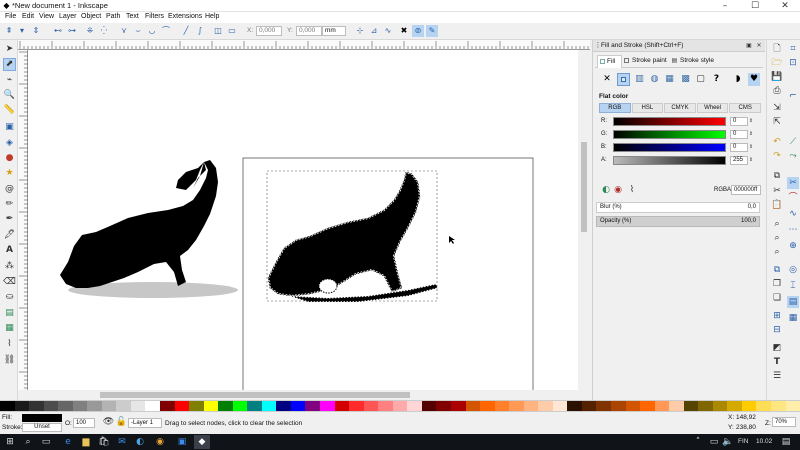 Image resolution: width=800 pixels, height=450 pixels. Describe the element at coordinates (793, 270) in the screenshot. I see `snap-rotation-icon: ◎` at that location.